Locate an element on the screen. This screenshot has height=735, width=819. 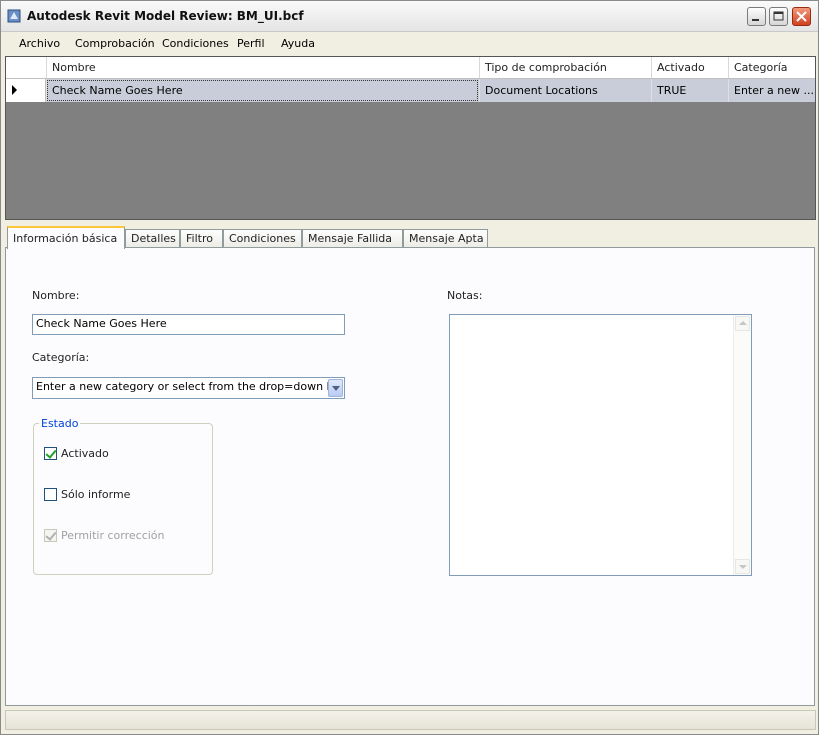
notas-label: Notas: is located at coordinates (465, 295).